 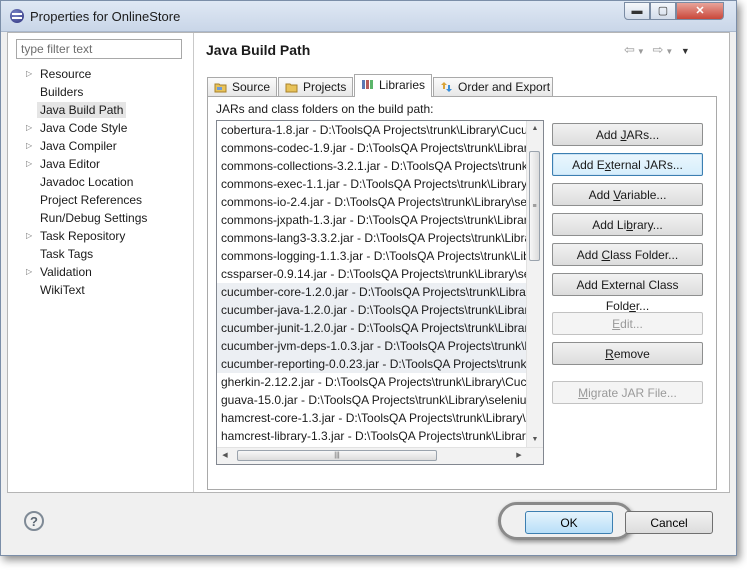 I want to click on sidebar-item: ▷ Validation, so click(x=82, y=272).